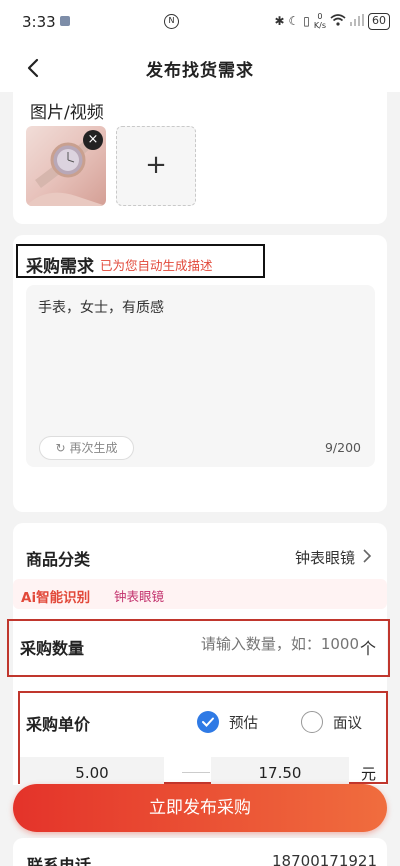  Describe the element at coordinates (306, 21) in the screenshot. I see `vibrate-icon: ▯` at that location.